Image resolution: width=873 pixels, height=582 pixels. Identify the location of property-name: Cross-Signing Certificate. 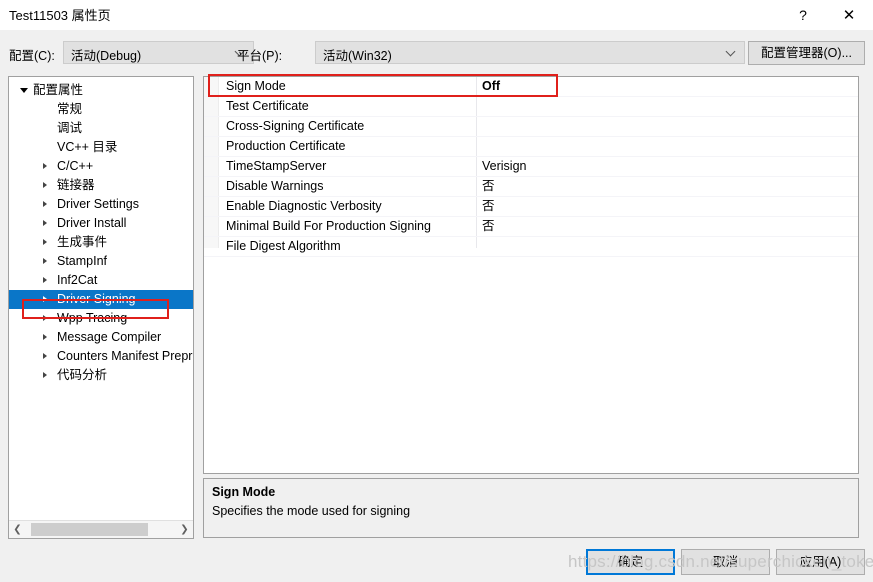
(295, 126).